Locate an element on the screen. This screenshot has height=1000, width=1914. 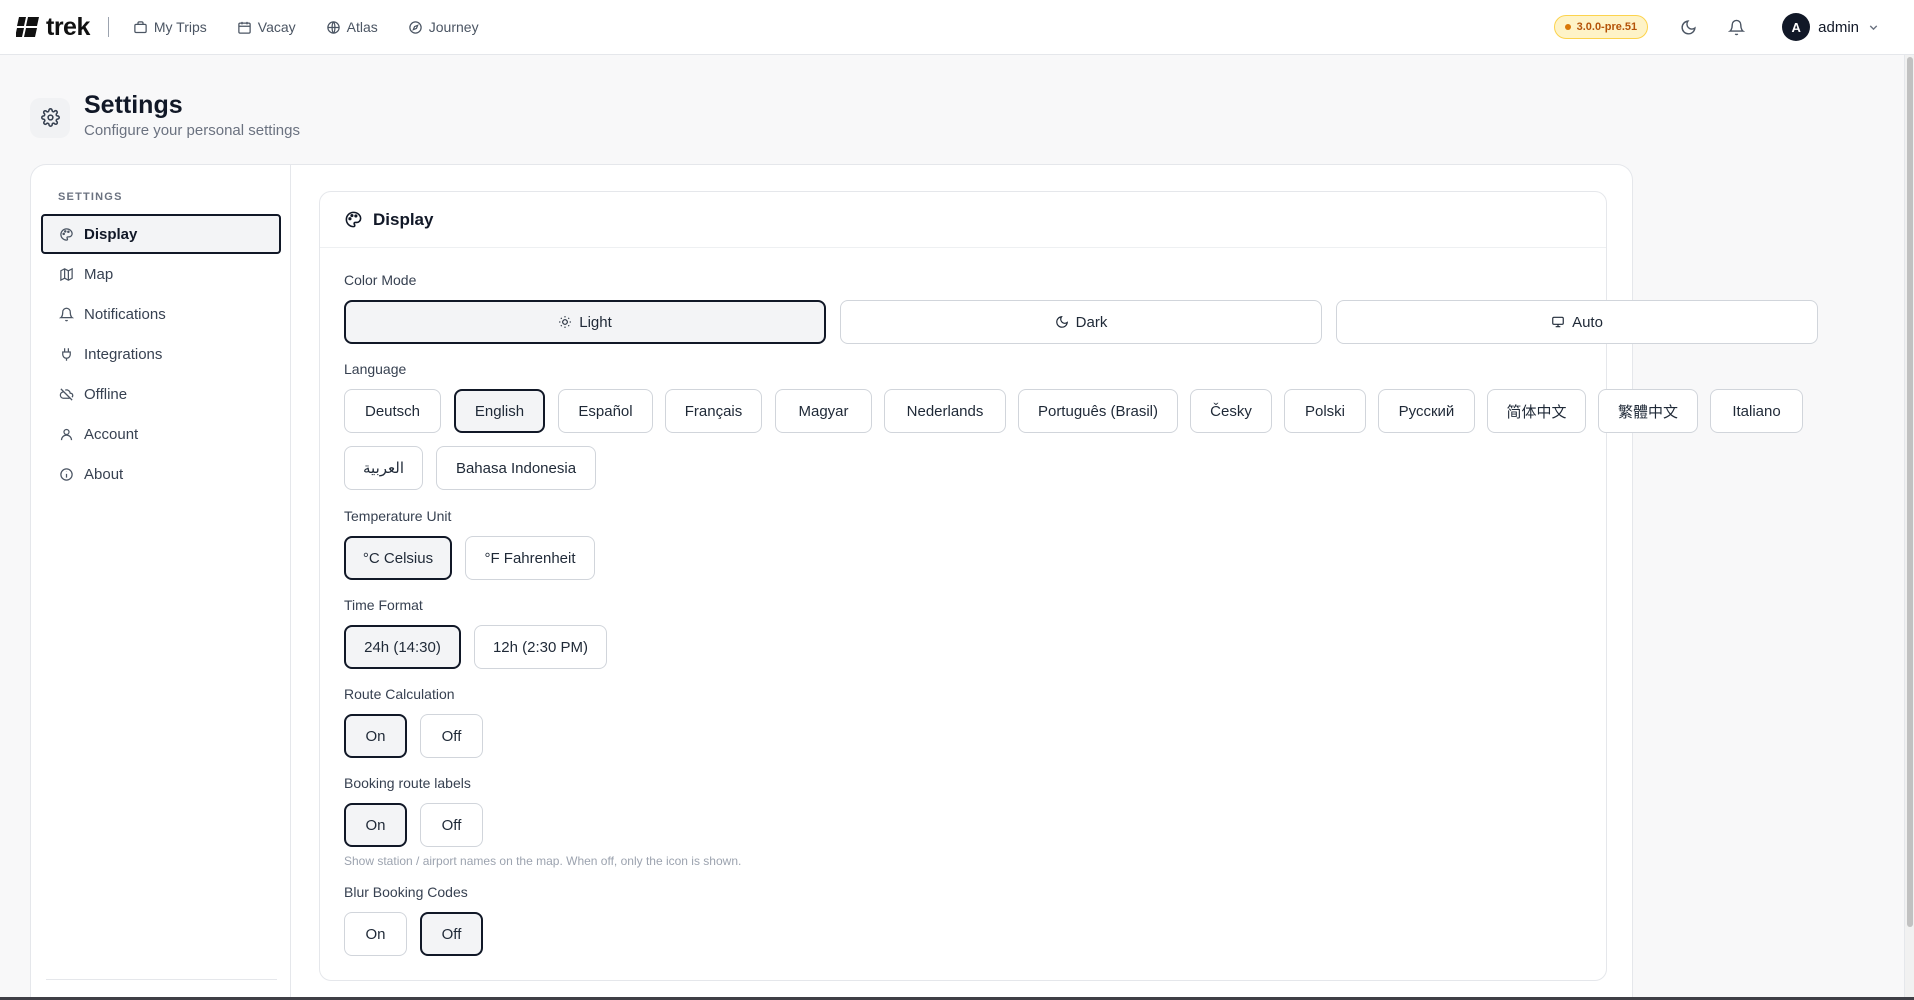
nav-label: Journey is located at coordinates (453, 27).